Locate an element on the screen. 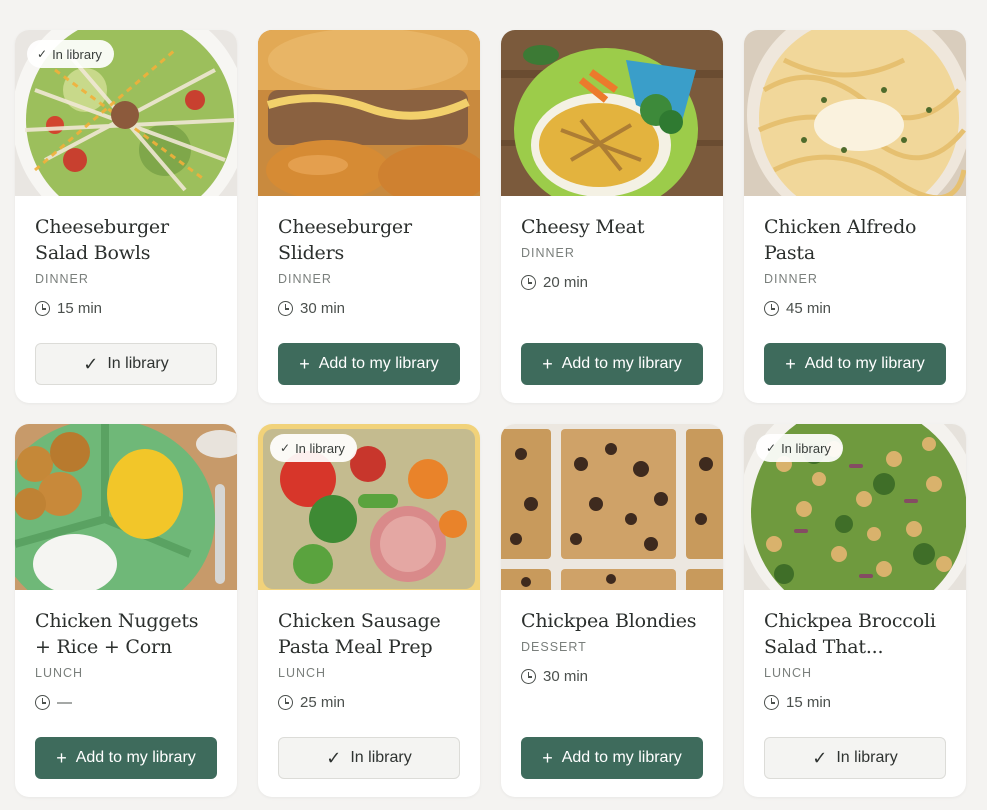  pasta-plate-photo is located at coordinates (612, 113).